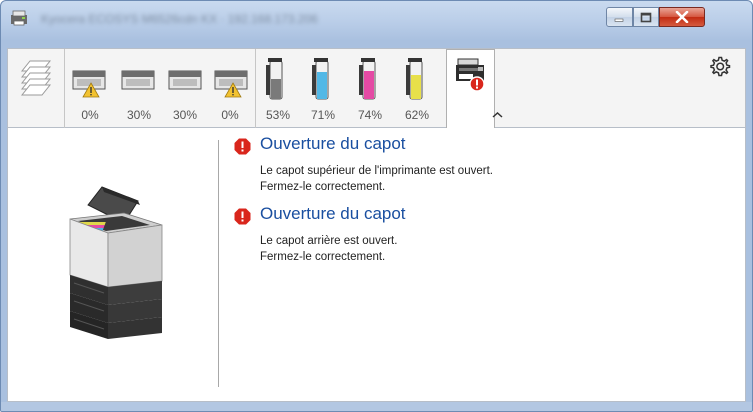 The width and height of the screenshot is (753, 412). Describe the element at coordinates (720, 67) in the screenshot. I see `gear-icon` at that location.